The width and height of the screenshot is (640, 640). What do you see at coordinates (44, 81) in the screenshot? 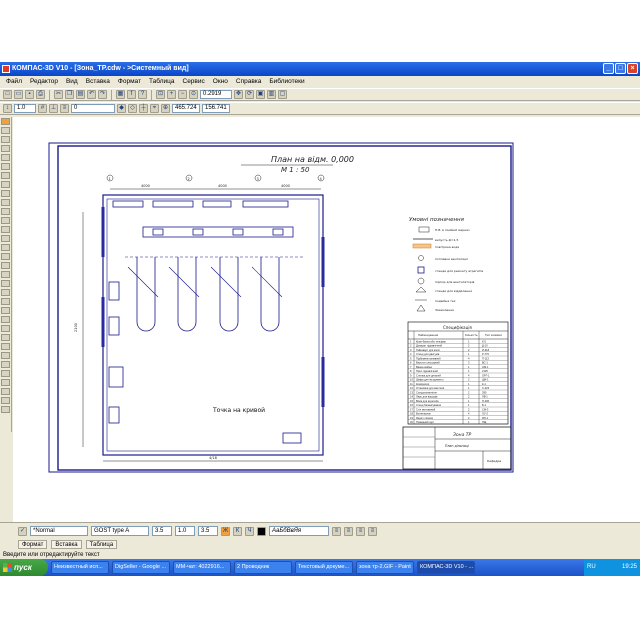
I see `menu-edit: Редактор` at bounding box center [44, 81].